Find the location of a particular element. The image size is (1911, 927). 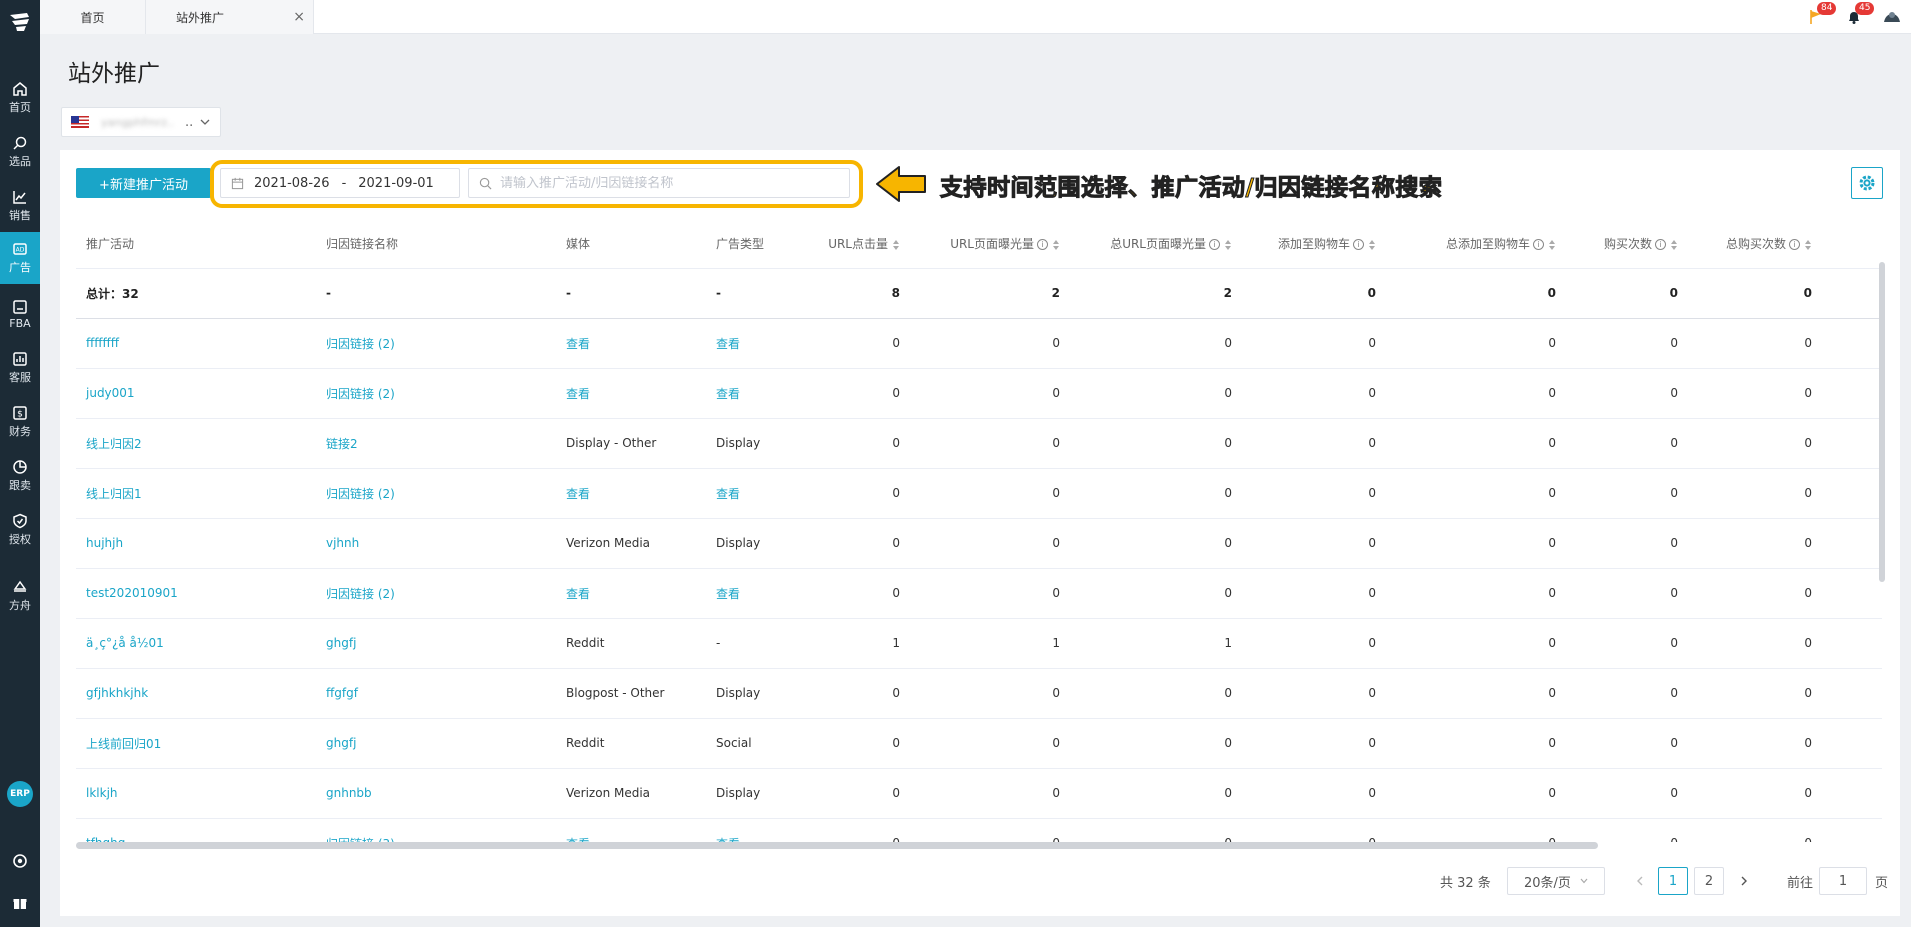

sidebar-item-sales: 销售 is located at coordinates (20, 206).